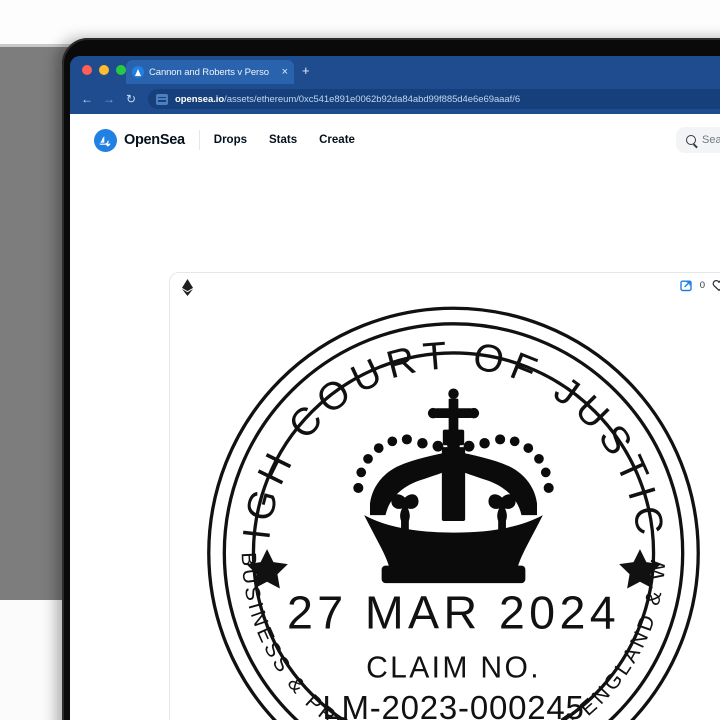  What do you see at coordinates (109, 99) in the screenshot?
I see `forward-icon: →` at bounding box center [109, 99].